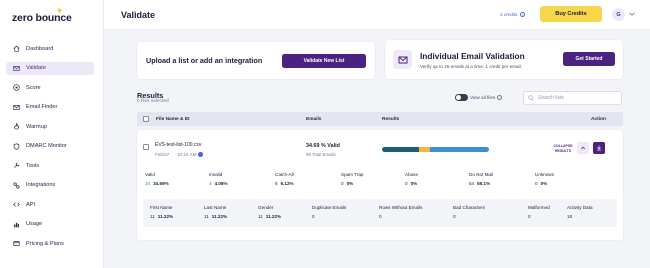 The image size is (650, 268). What do you see at coordinates (216, 174) in the screenshot?
I see `stat-label: Invalid` at bounding box center [216, 174].